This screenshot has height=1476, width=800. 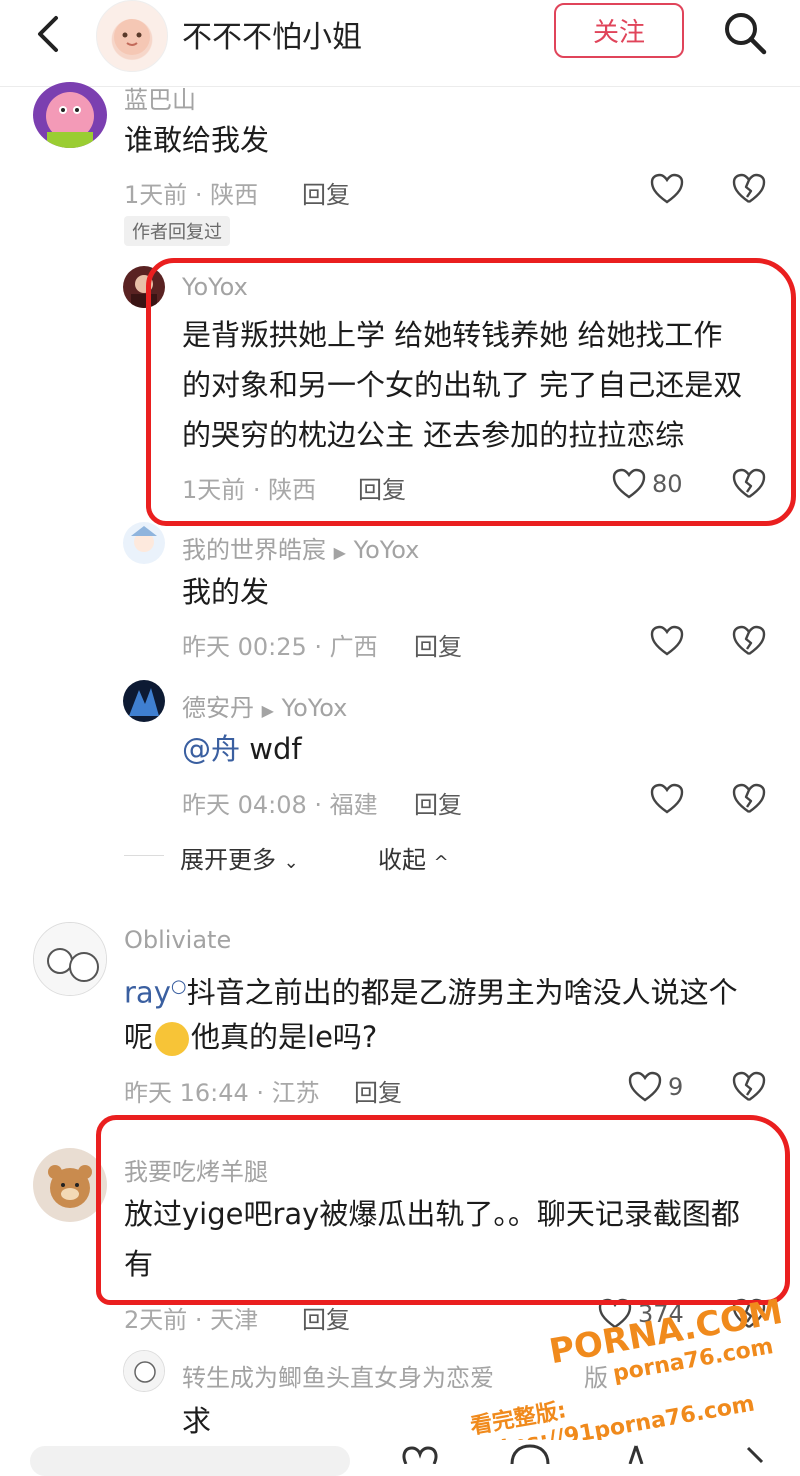 I want to click on comment-text-line: 的哭穷的枕边公主 还去参加的拉拉恋综, so click(x=433, y=435).